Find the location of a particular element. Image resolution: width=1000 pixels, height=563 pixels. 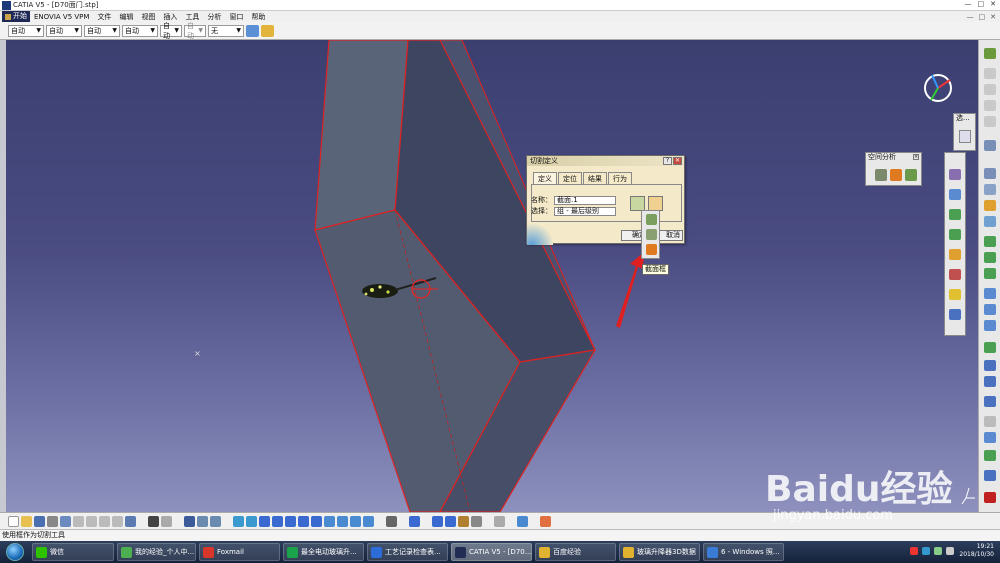

linetype-combo: 自动 ▼ is located at coordinates (140, 30).